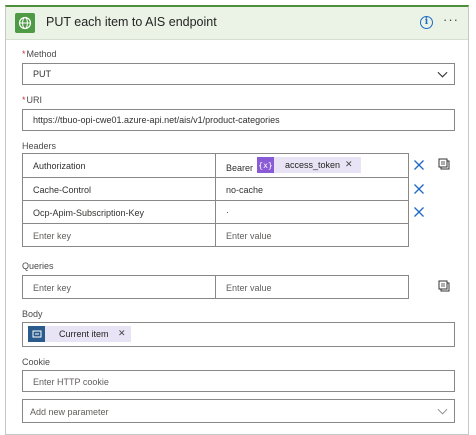  What do you see at coordinates (227, 212) in the screenshot?
I see `header-value-text: ·` at bounding box center [227, 212].